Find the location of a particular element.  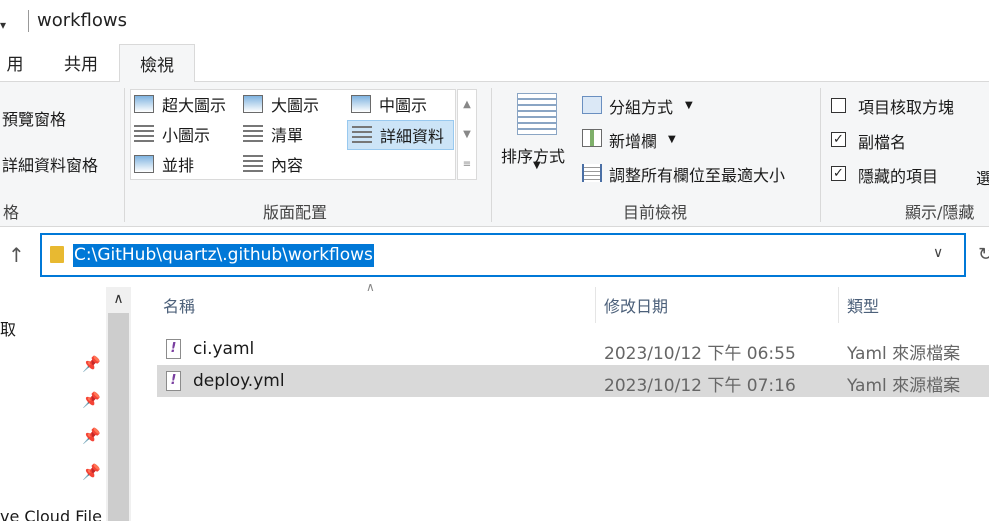

quick-access-dropdown-icon: ▾ is located at coordinates (3, 25).